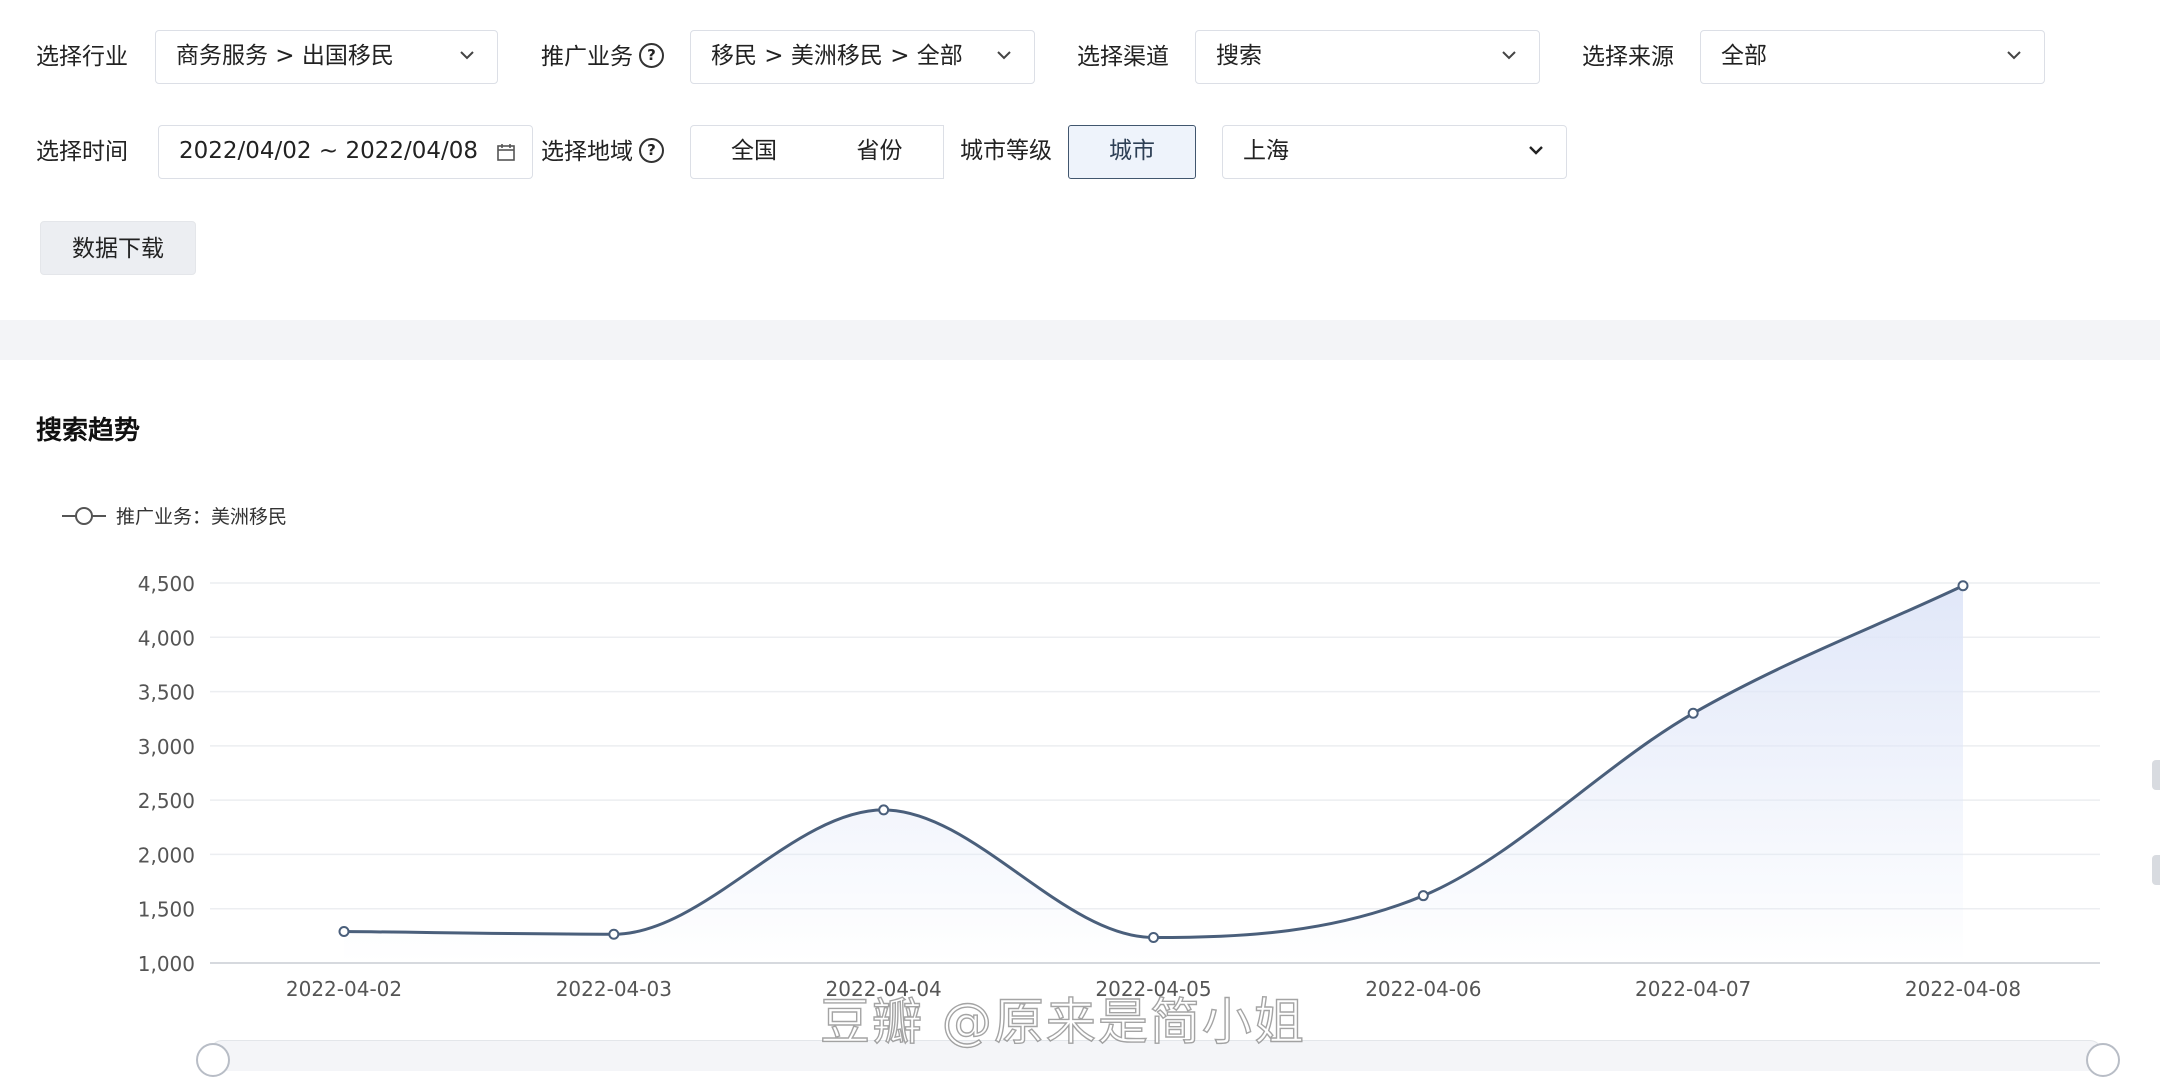 This screenshot has height=1077, width=2160. I want to click on legend-line-circle-icon, so click(84, 515).